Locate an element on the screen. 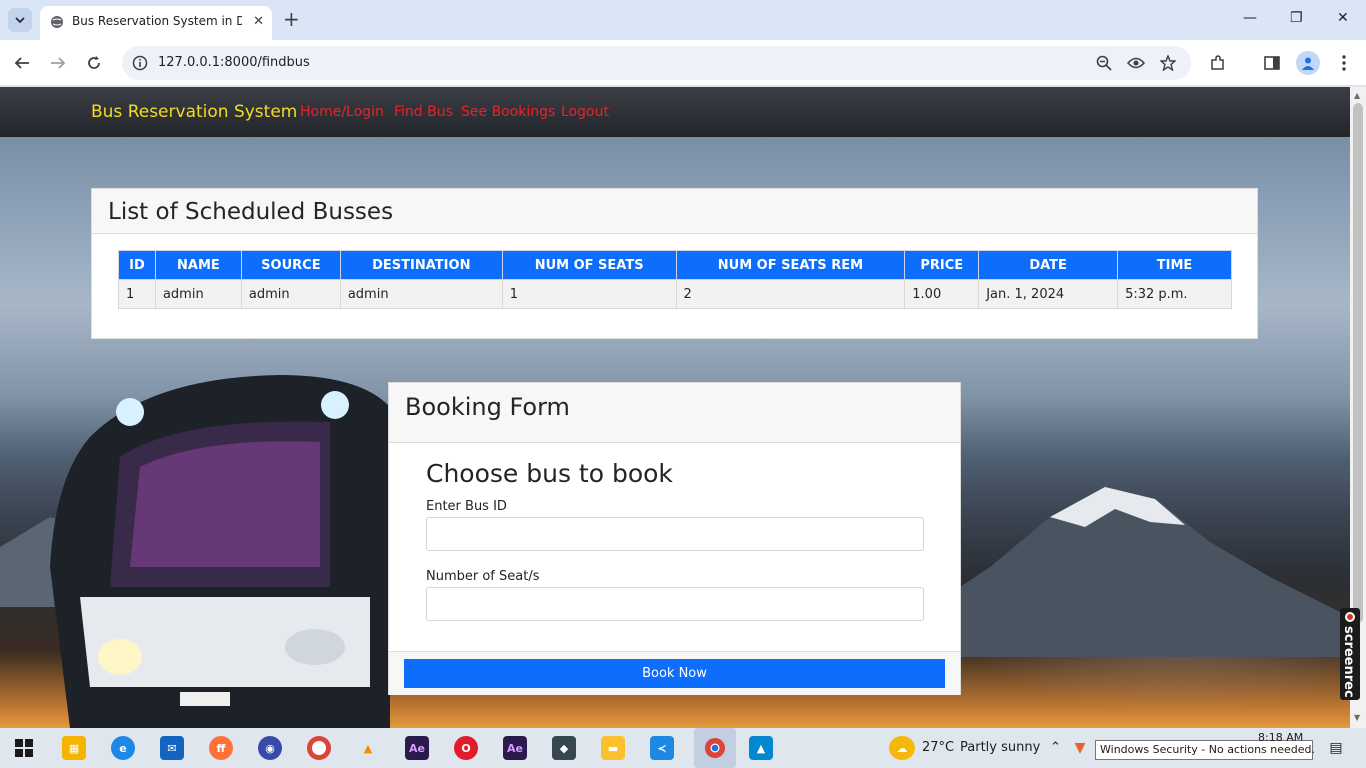 The height and width of the screenshot is (768, 1366). screenrec-widget: screenrec is located at coordinates (1350, 654).